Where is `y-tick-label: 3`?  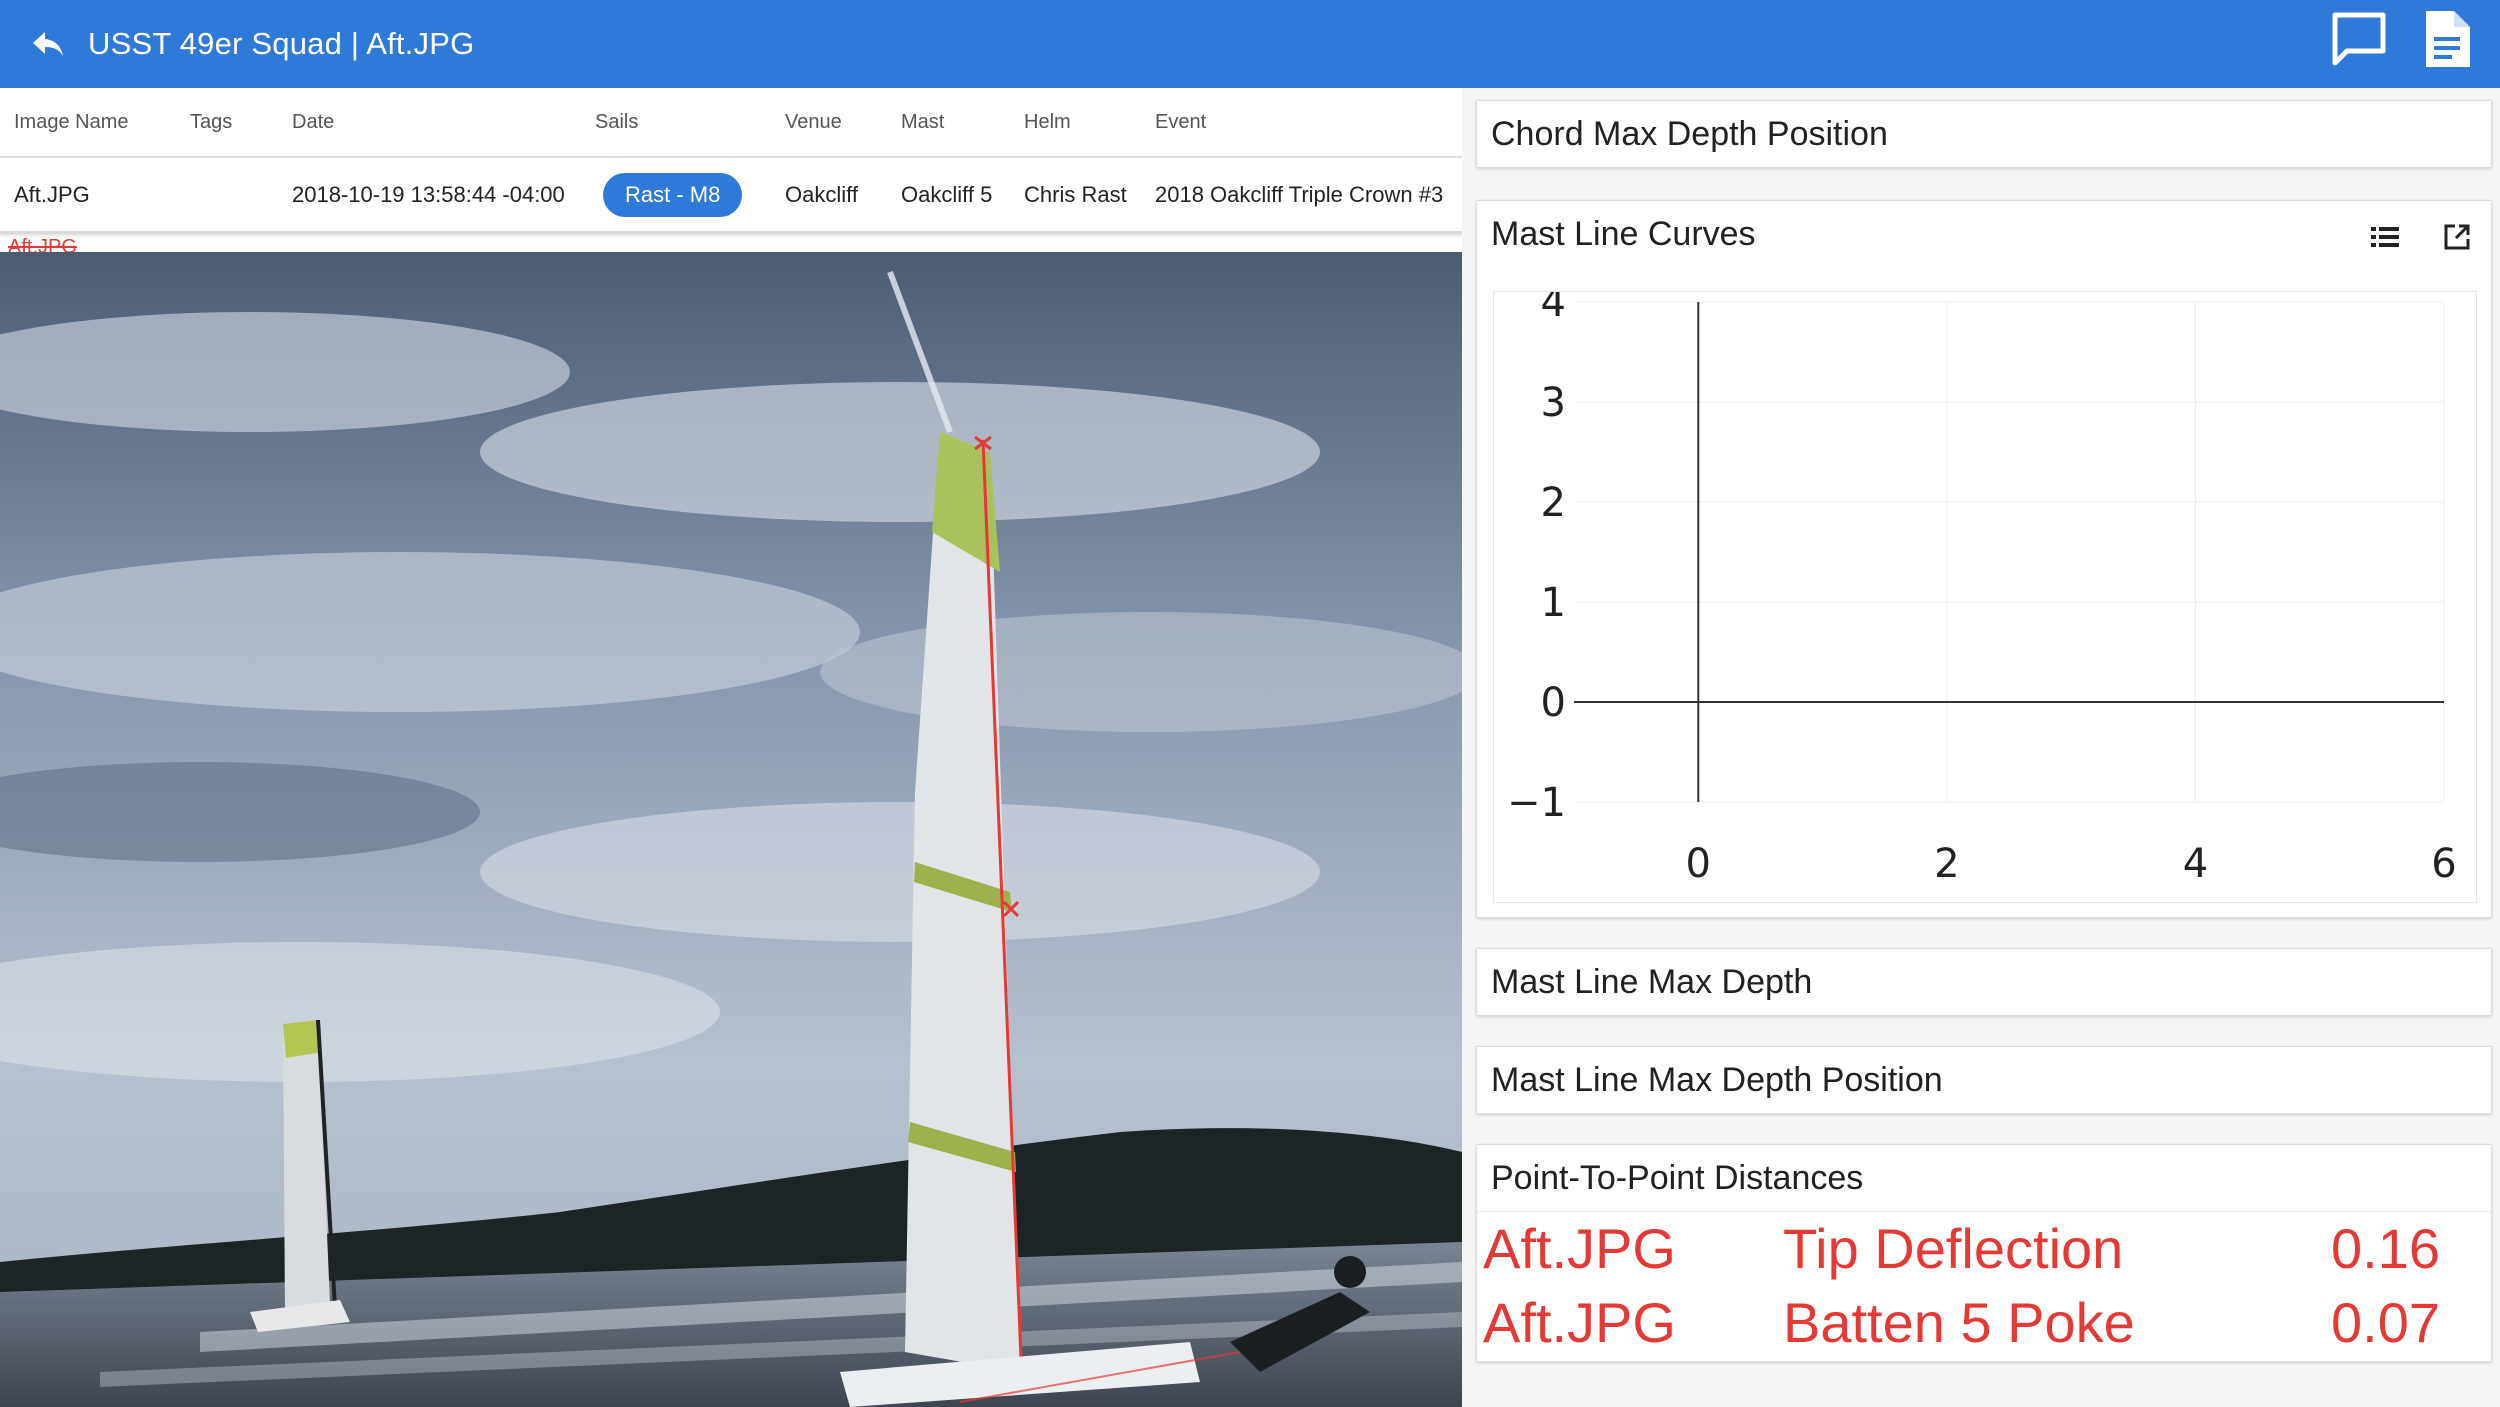 y-tick-label: 3 is located at coordinates (1553, 403).